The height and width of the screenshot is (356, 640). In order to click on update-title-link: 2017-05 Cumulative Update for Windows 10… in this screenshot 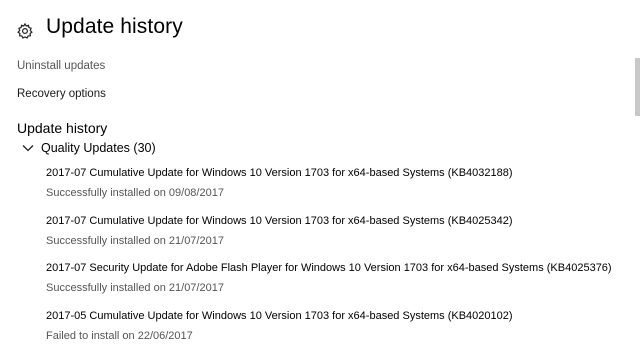, I will do `click(338, 316)`.